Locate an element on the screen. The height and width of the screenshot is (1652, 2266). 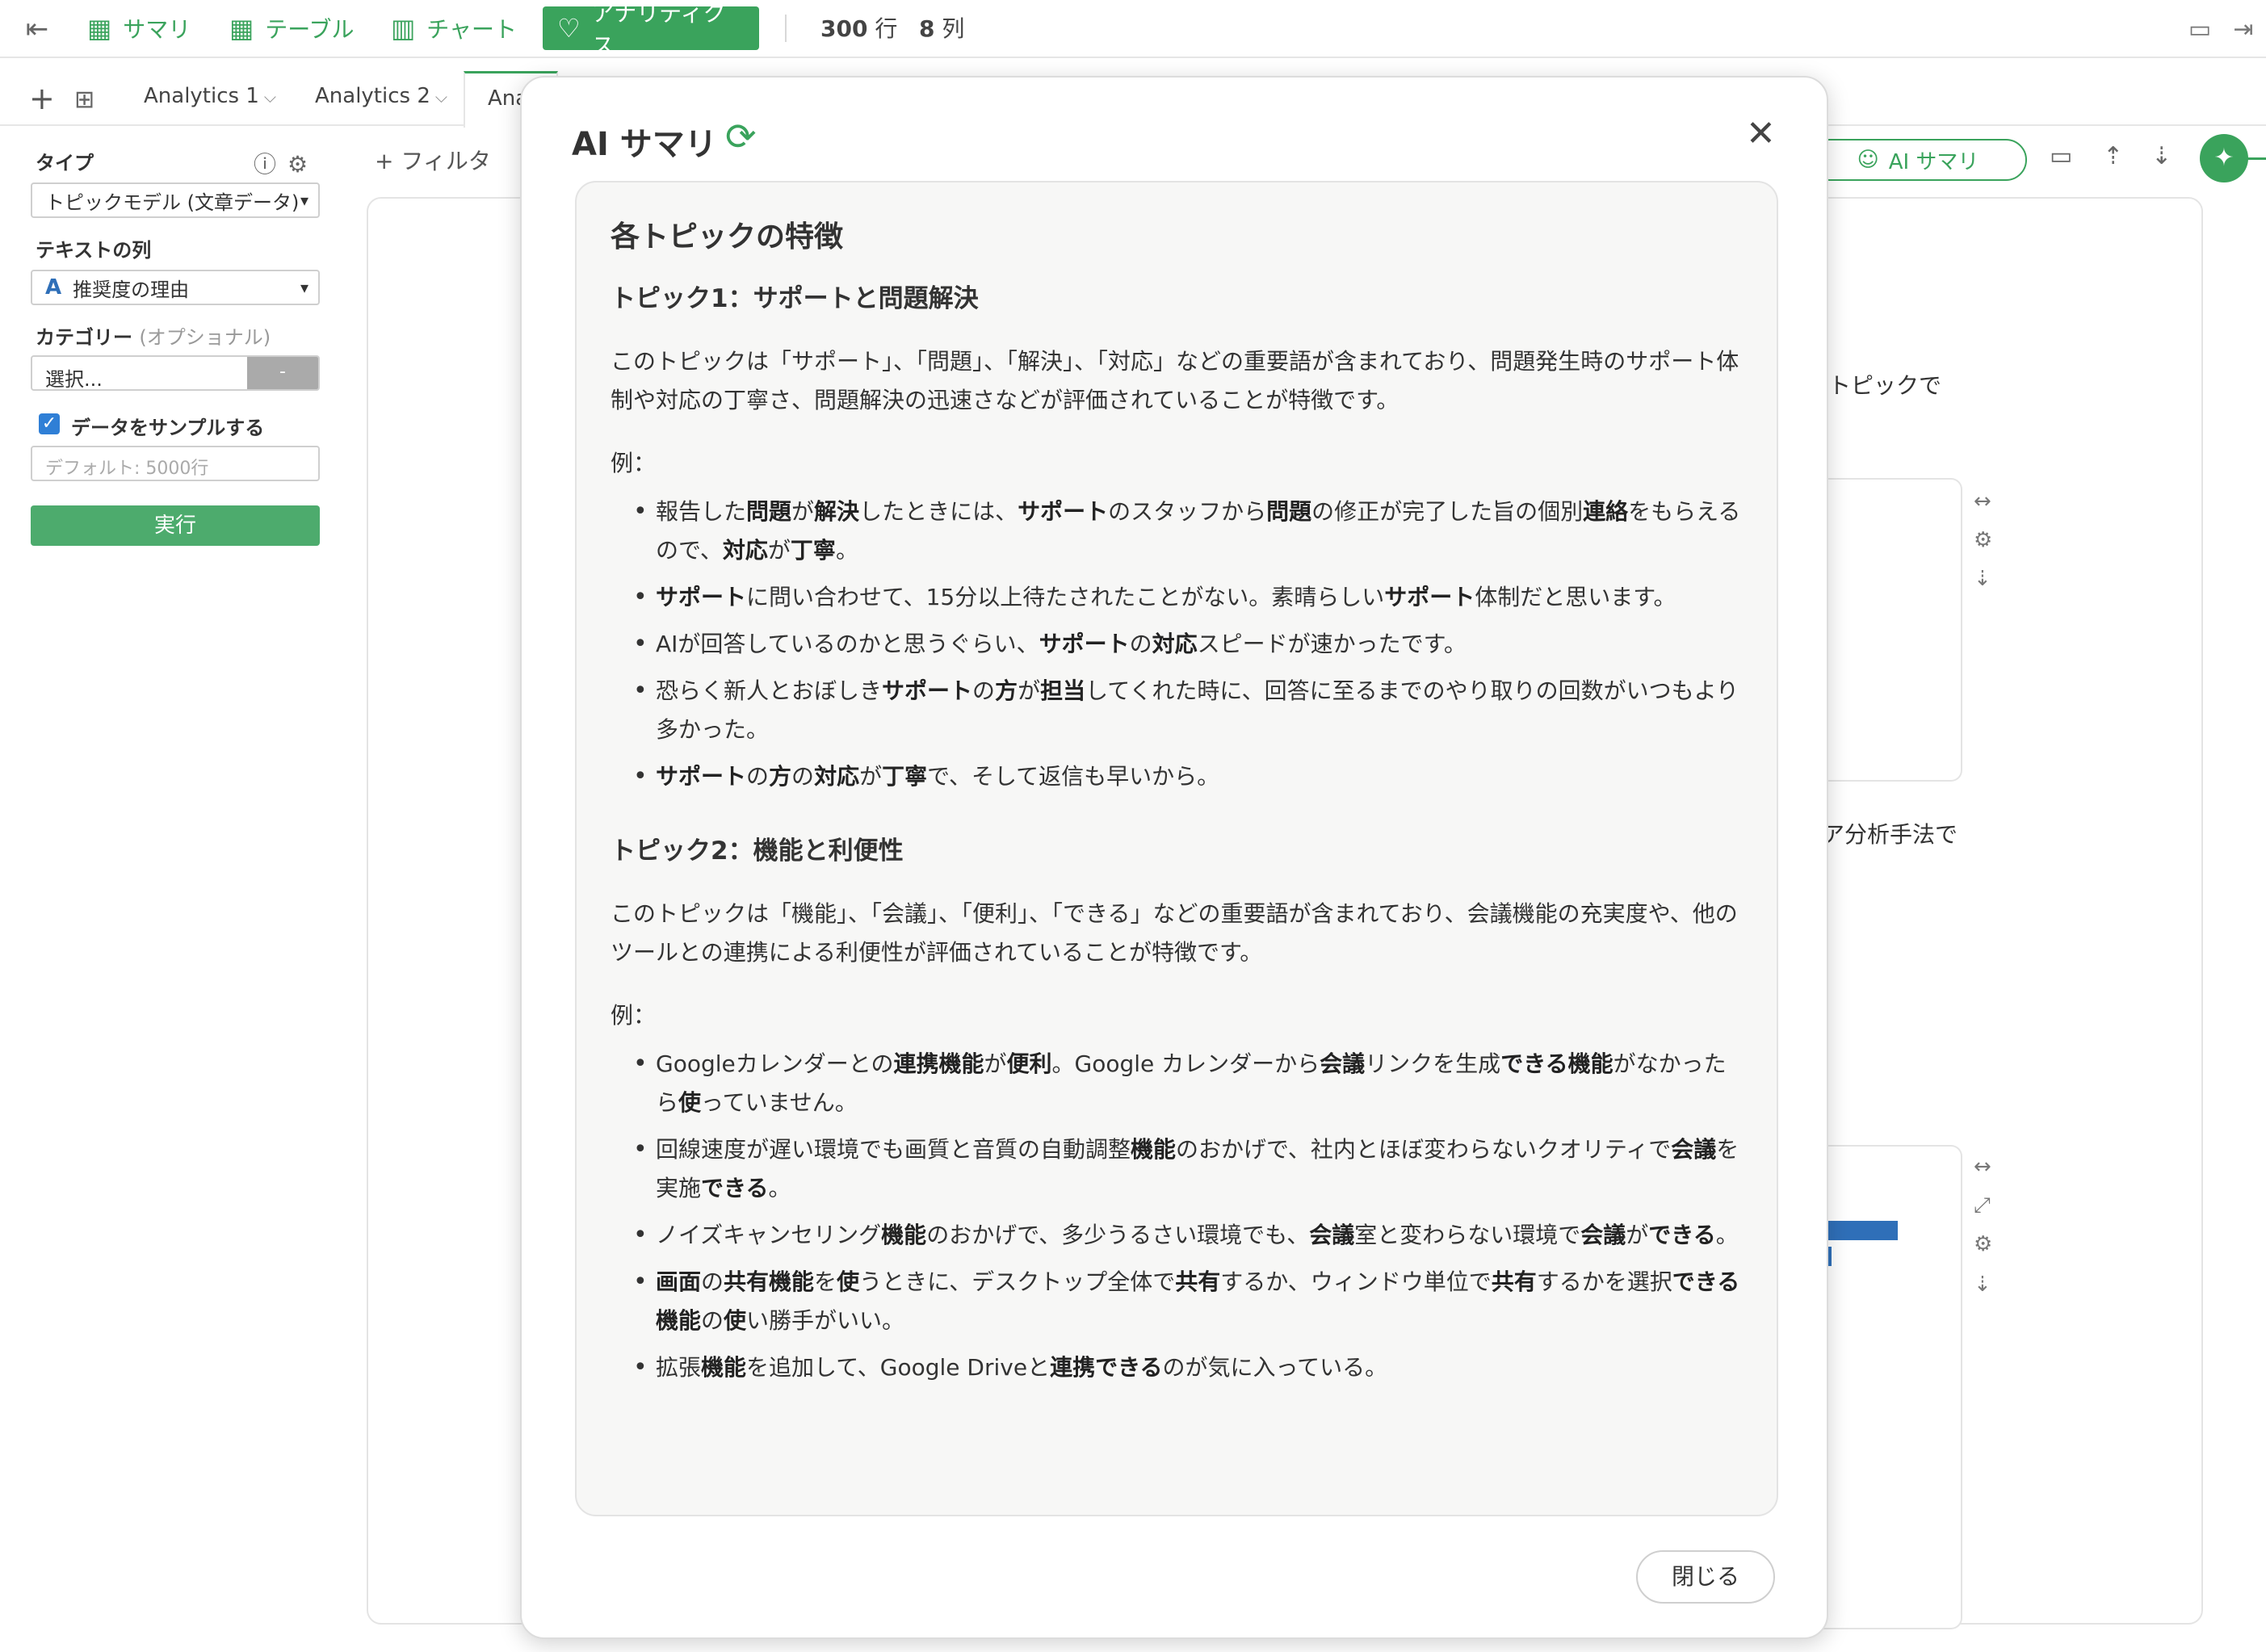
keyword-text: 担当 is located at coordinates (1063, 690).